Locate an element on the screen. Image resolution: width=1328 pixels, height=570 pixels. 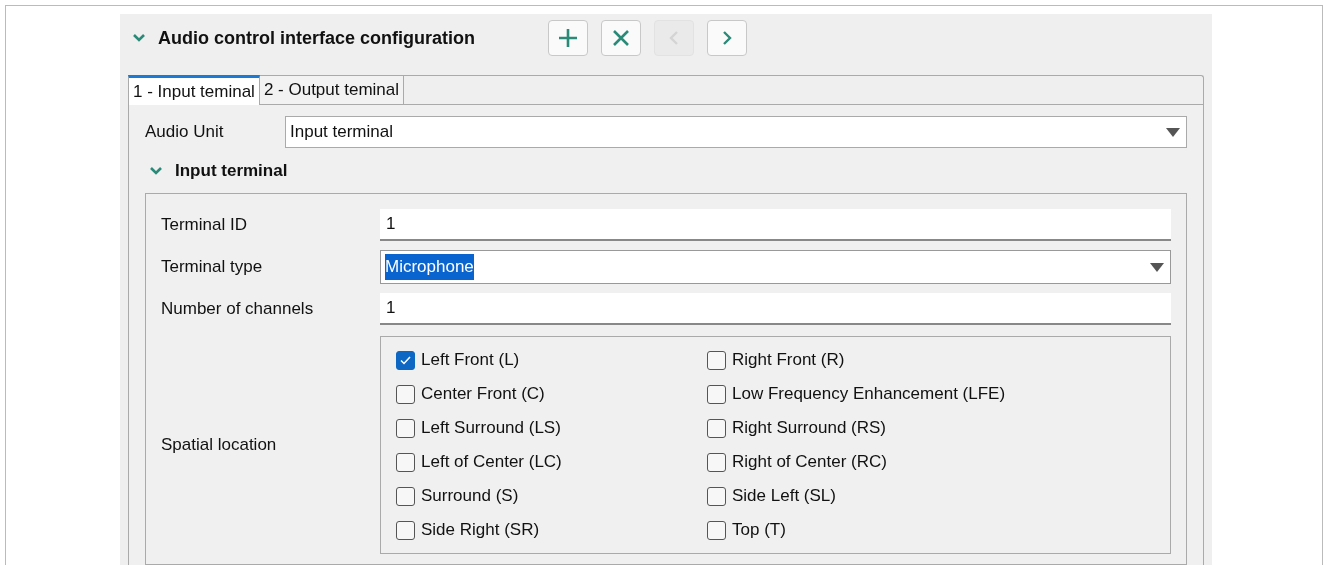
next-button is located at coordinates (727, 38).